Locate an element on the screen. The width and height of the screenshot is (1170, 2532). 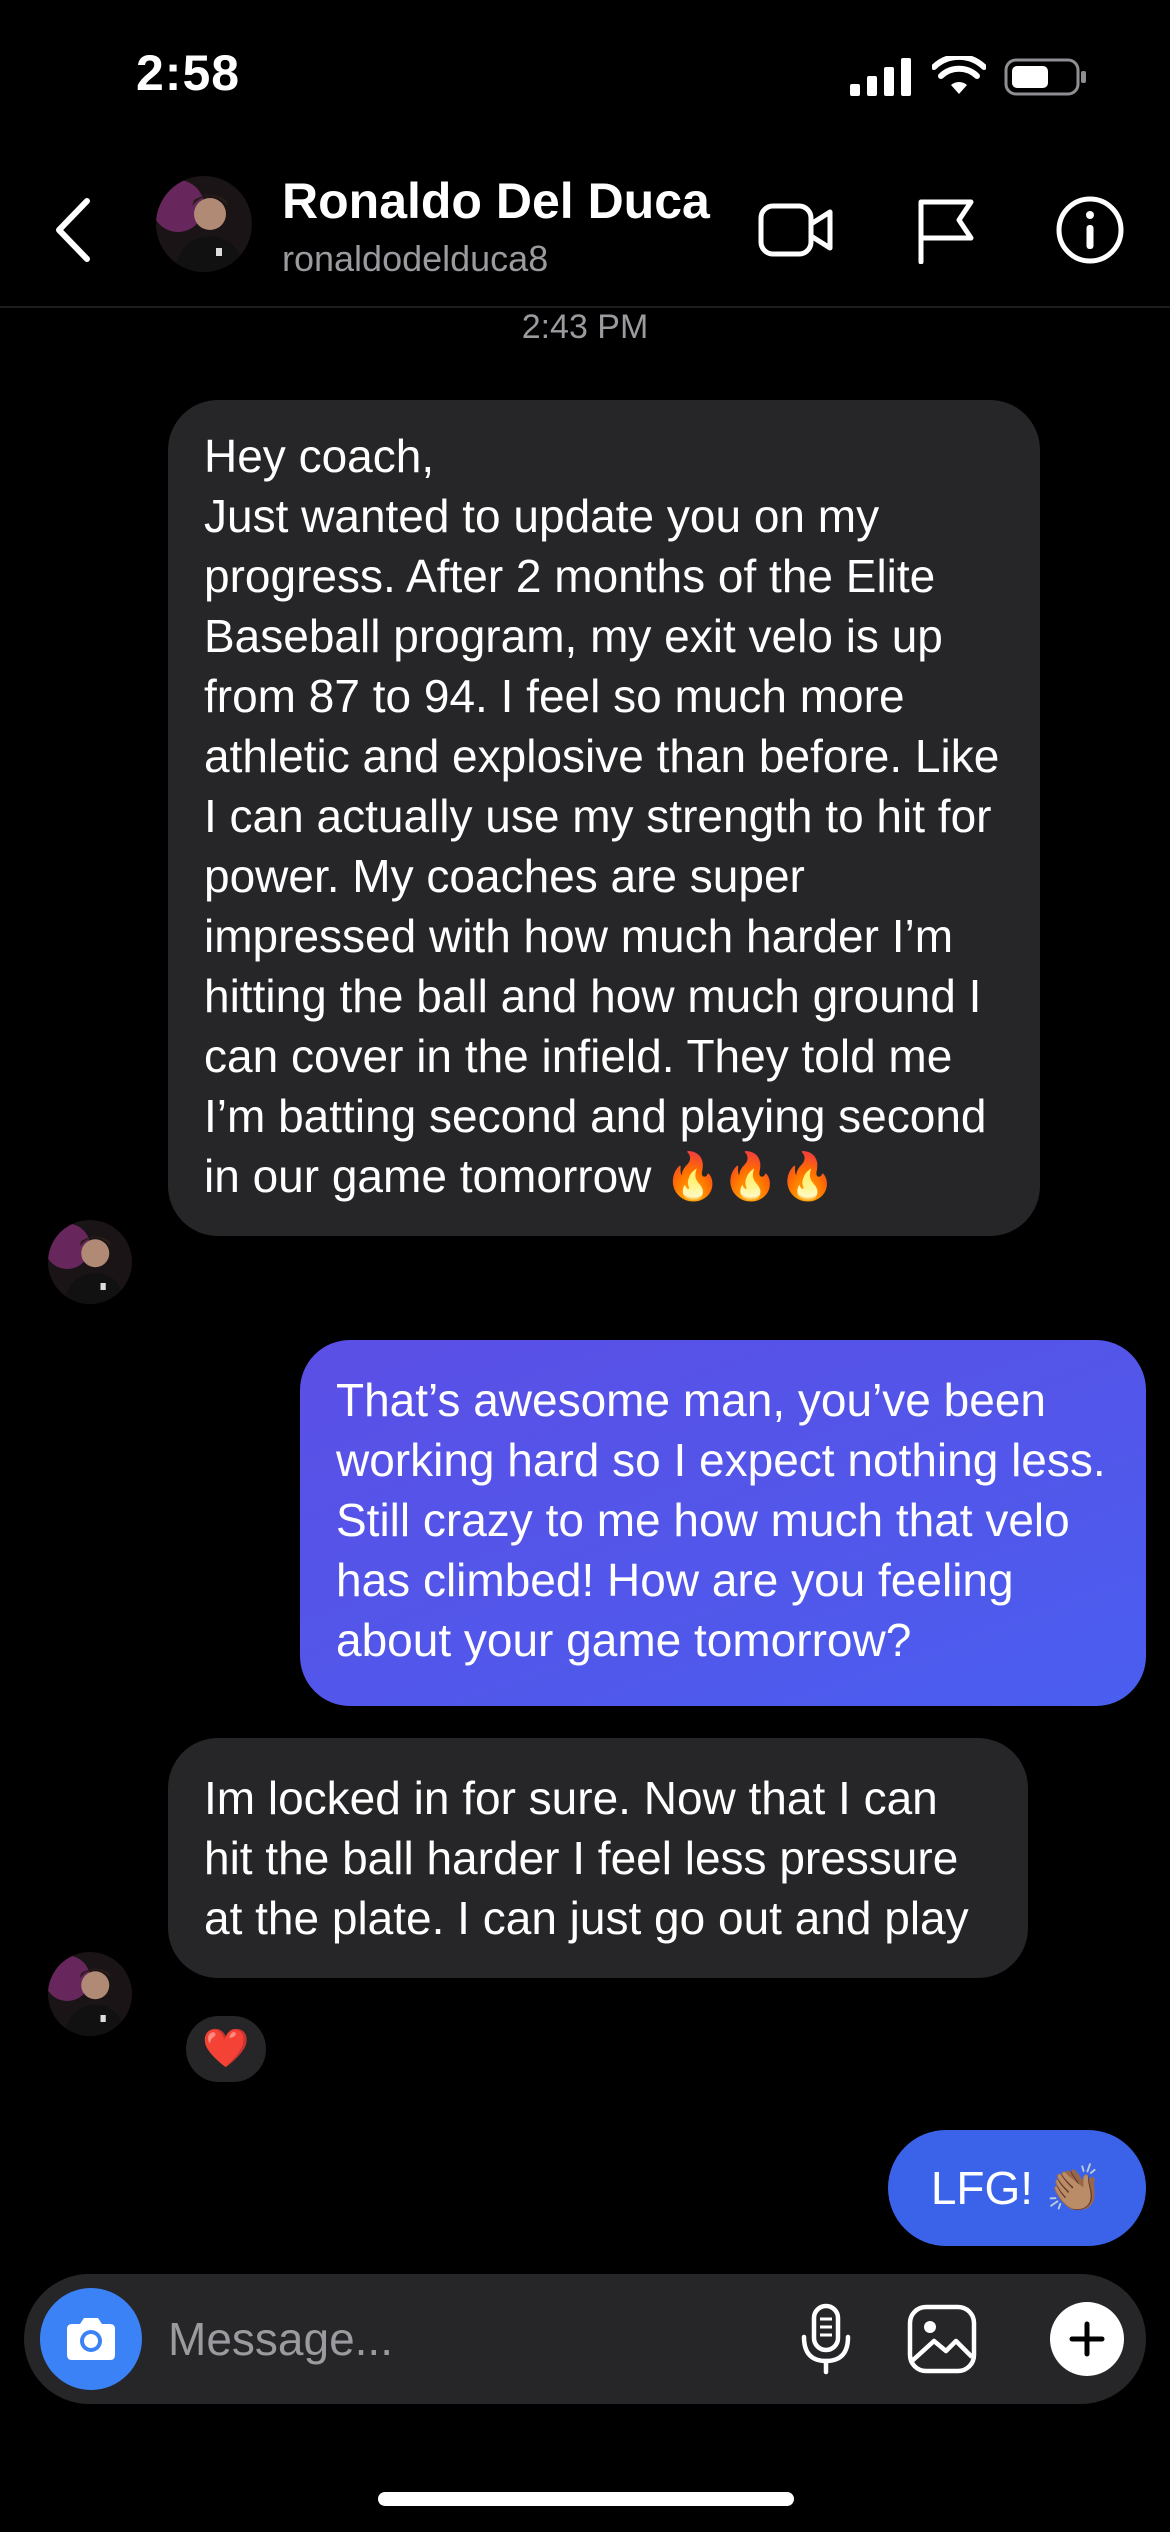
outgoing-message-bubble: LFG! 👏🏽 is located at coordinates (1017, 2188).